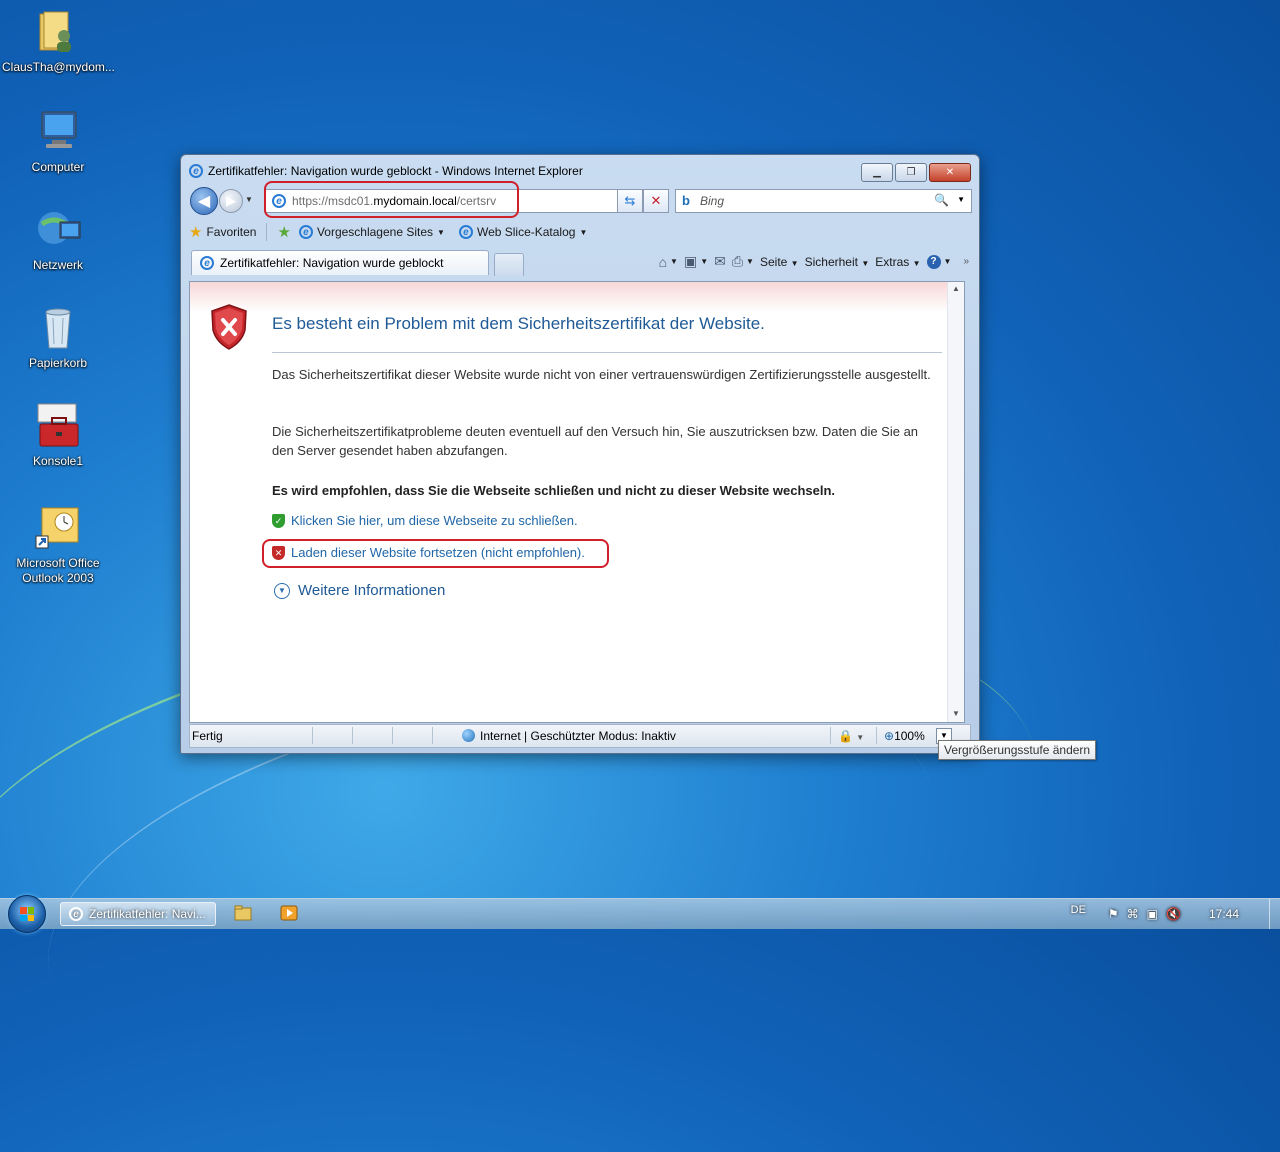 This screenshot has width=1280, height=1152. I want to click on desktop-icon-network: Netzwerk, so click(58, 239).